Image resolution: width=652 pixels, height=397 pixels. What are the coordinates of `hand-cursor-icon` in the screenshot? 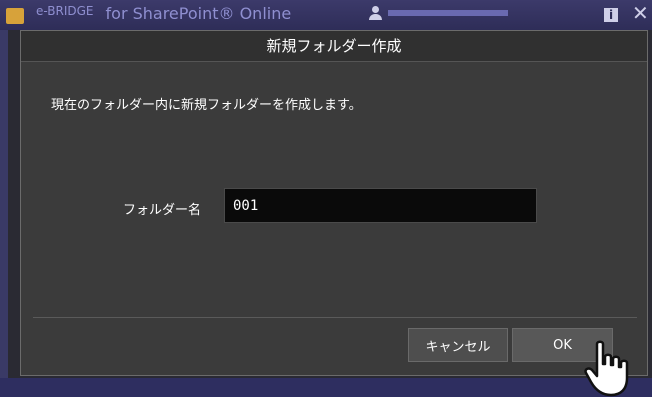 It's located at (606, 368).